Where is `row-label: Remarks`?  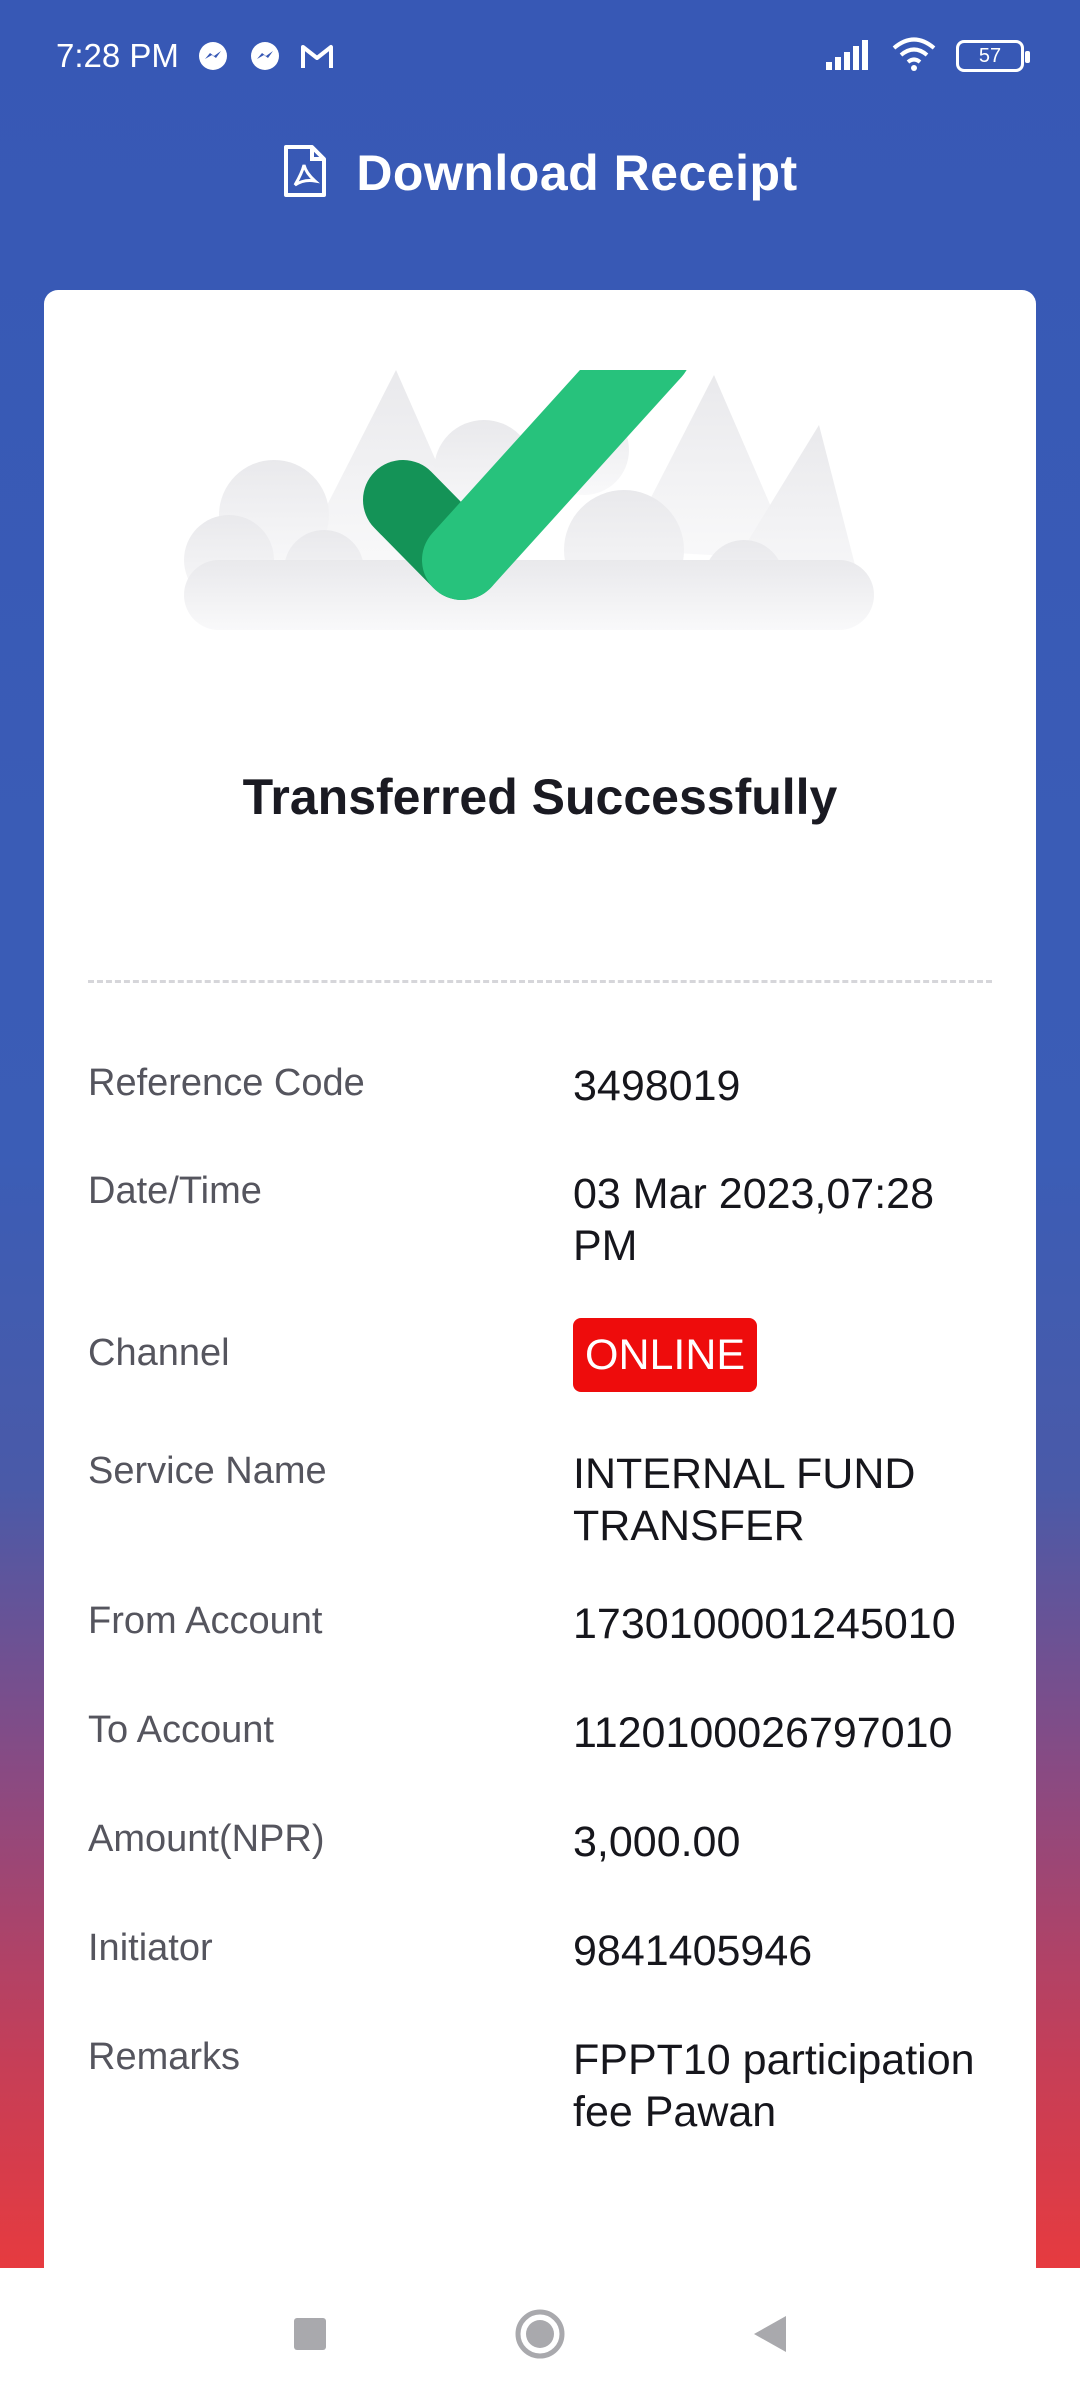
row-label: Remarks is located at coordinates (164, 2057).